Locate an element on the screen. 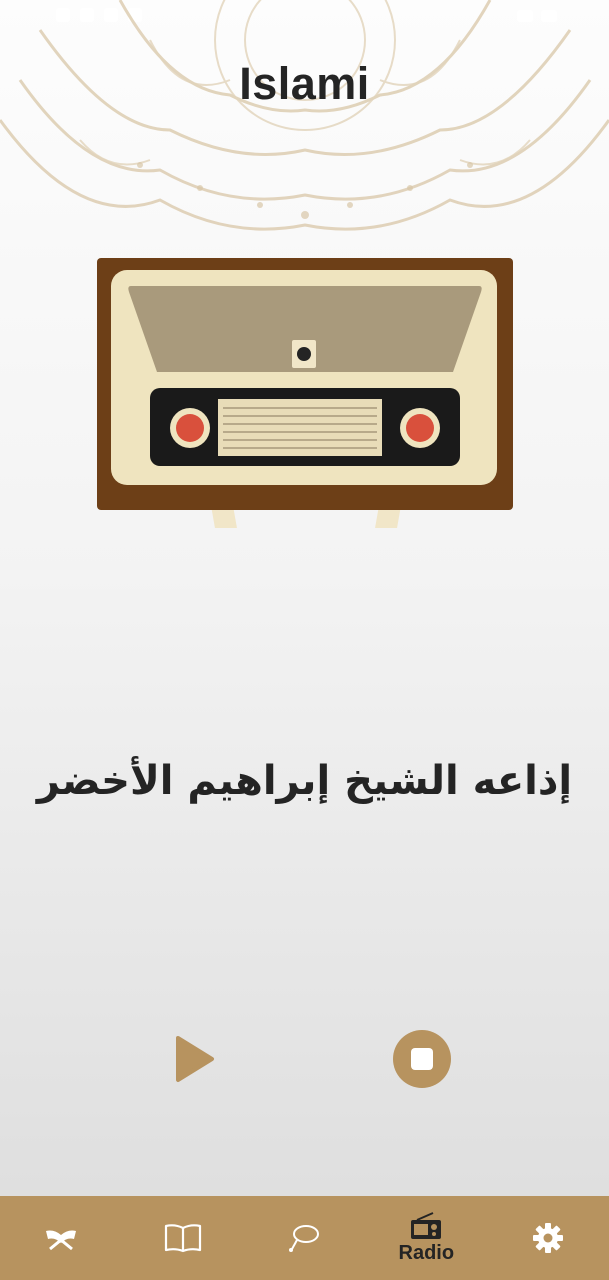 The image size is (609, 1280). gear-icon is located at coordinates (548, 1238).